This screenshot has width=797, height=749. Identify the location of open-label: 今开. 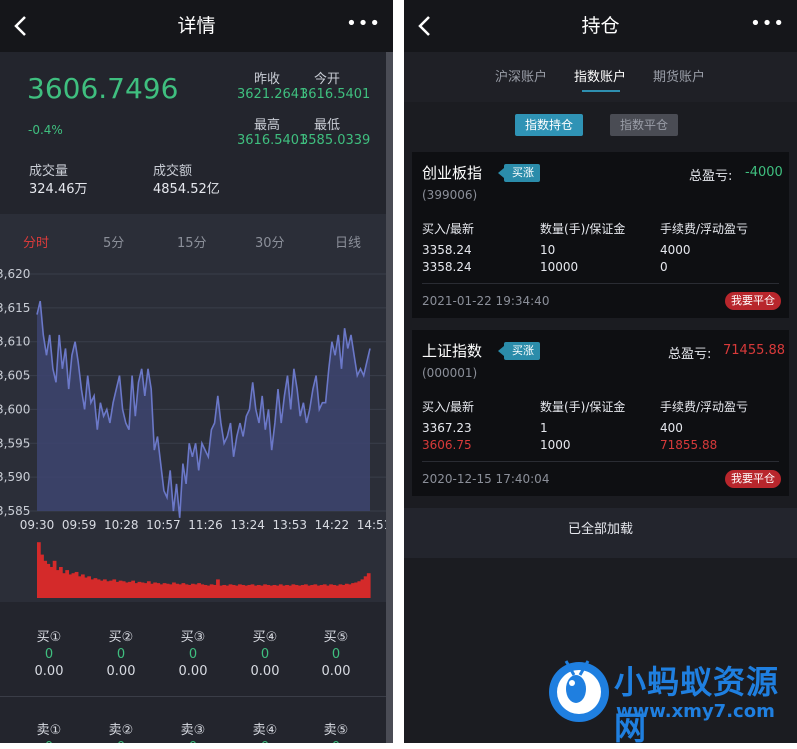
(327, 79).